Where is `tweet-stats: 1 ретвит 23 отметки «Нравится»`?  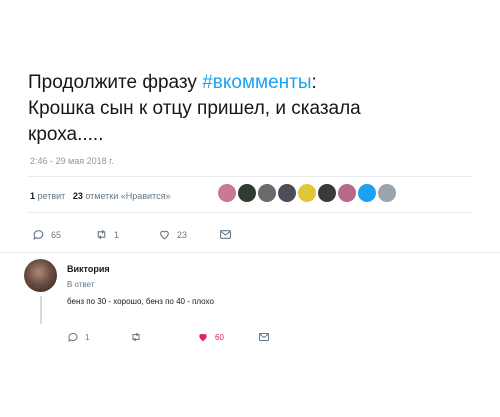
tweet-stats: 1 ретвит 23 отметки «Нравится» is located at coordinates (100, 196).